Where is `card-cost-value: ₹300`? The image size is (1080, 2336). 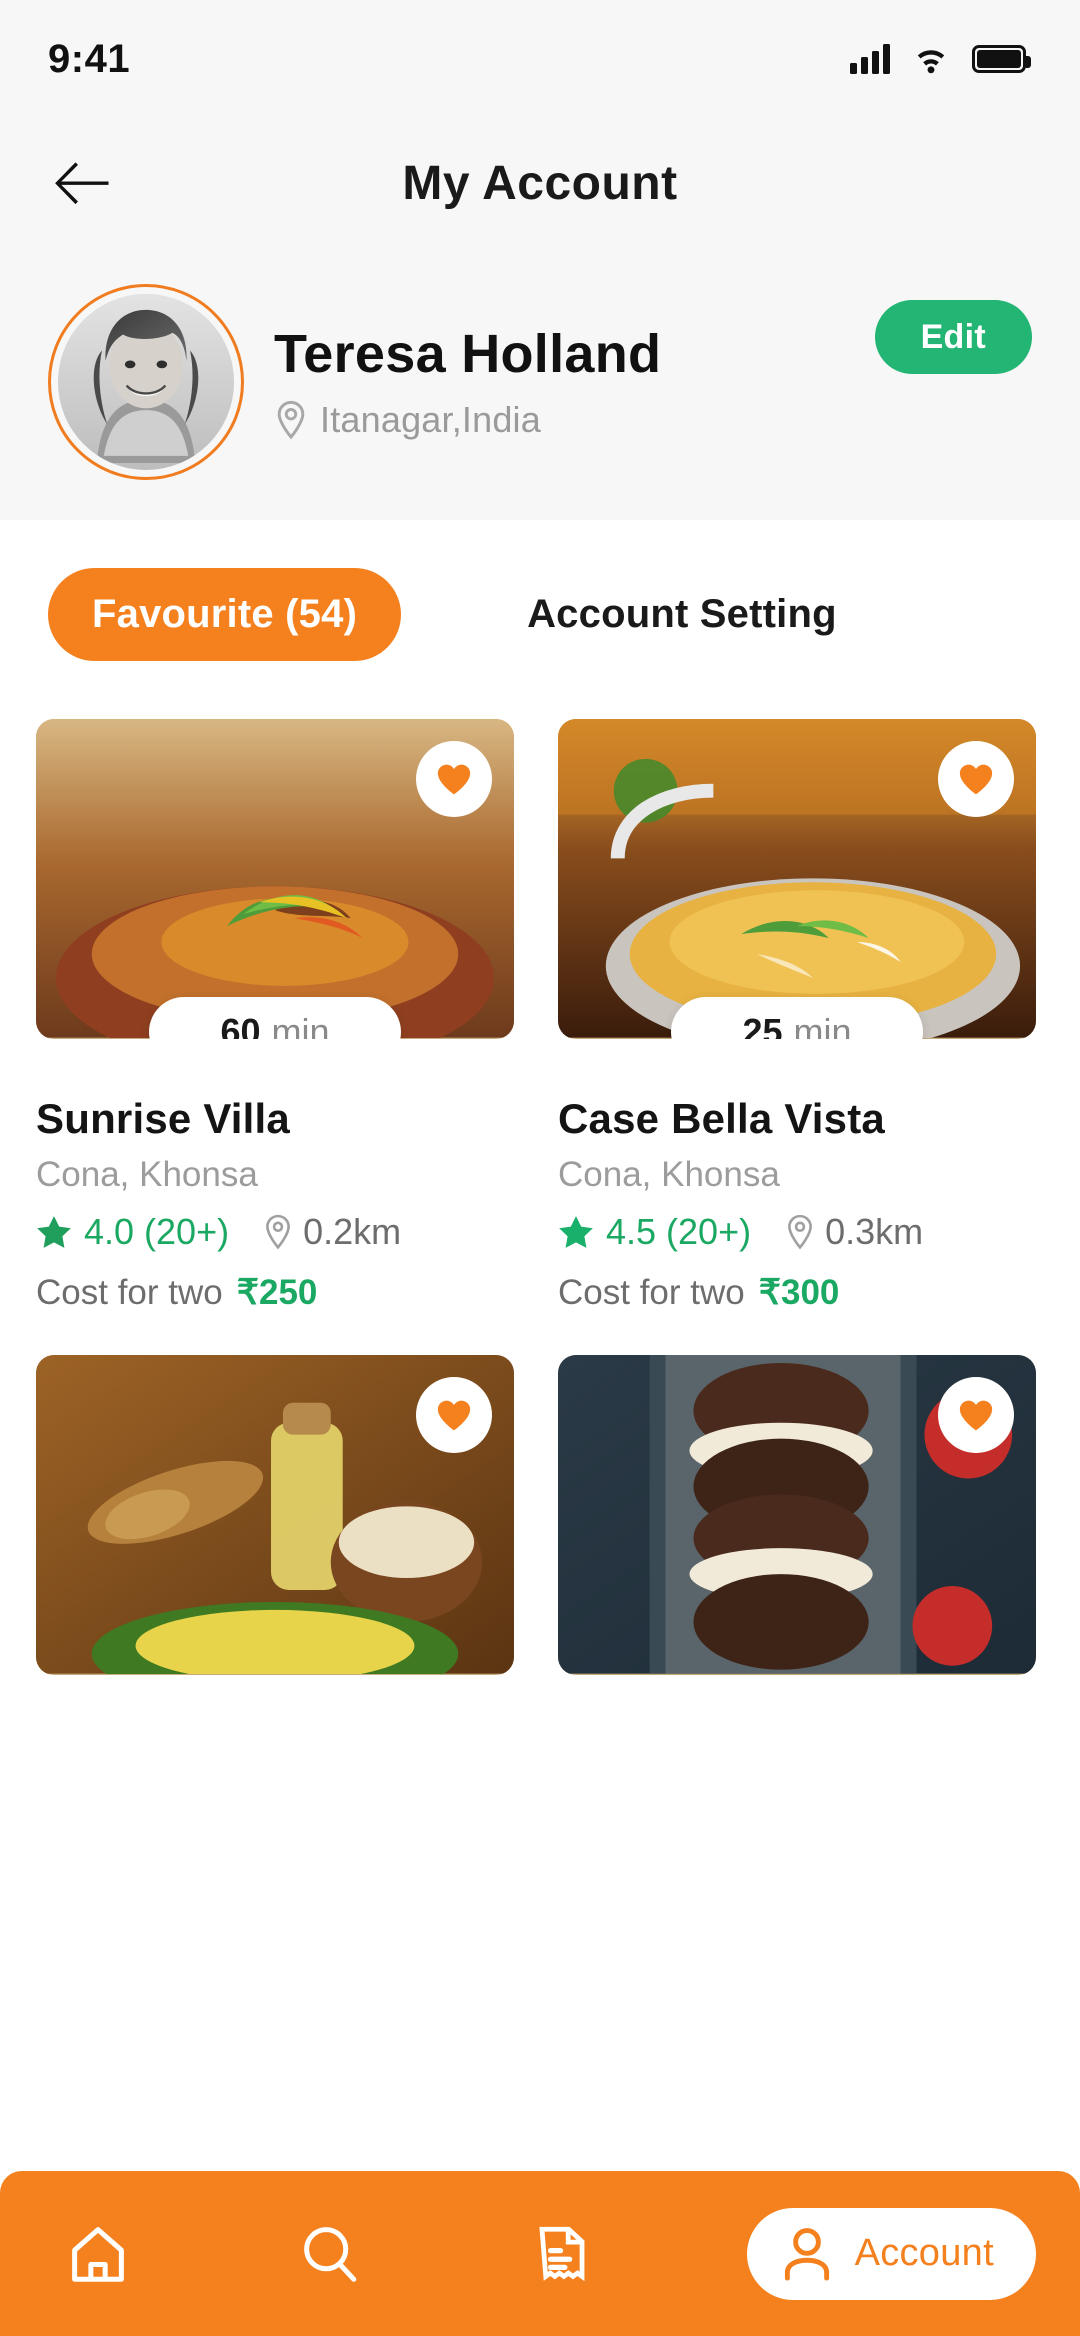
card-cost-value: ₹300 is located at coordinates (799, 1292).